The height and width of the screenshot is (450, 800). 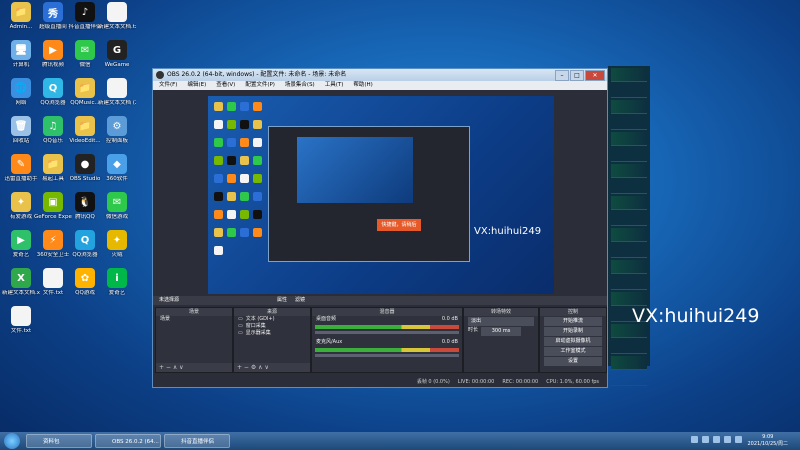 I want to click on scene-item: 场景, so click(x=194, y=319).